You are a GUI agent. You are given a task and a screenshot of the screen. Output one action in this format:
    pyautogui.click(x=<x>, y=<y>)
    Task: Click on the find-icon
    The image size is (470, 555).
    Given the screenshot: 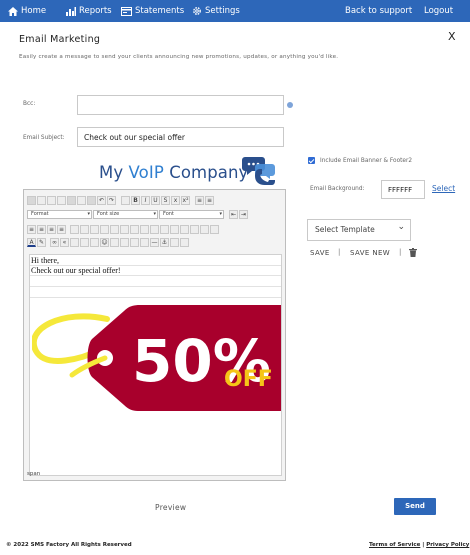 What is the action you would take?
    pyautogui.click(x=125, y=200)
    